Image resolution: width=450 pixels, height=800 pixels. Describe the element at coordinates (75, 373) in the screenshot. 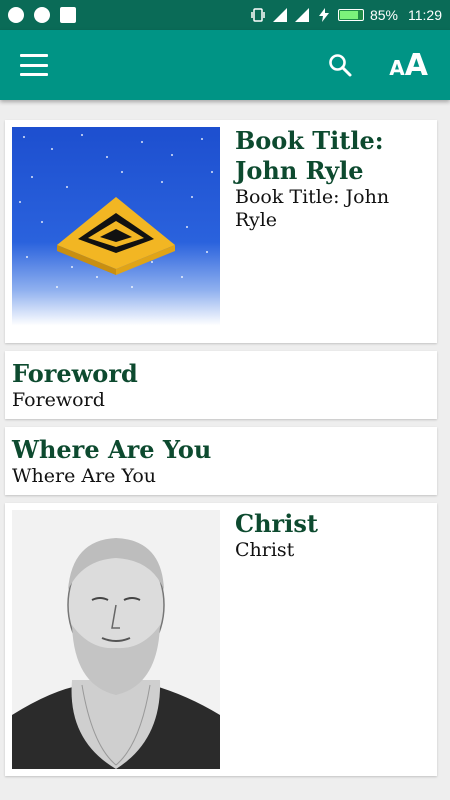

I see `item-title: Foreword` at that location.